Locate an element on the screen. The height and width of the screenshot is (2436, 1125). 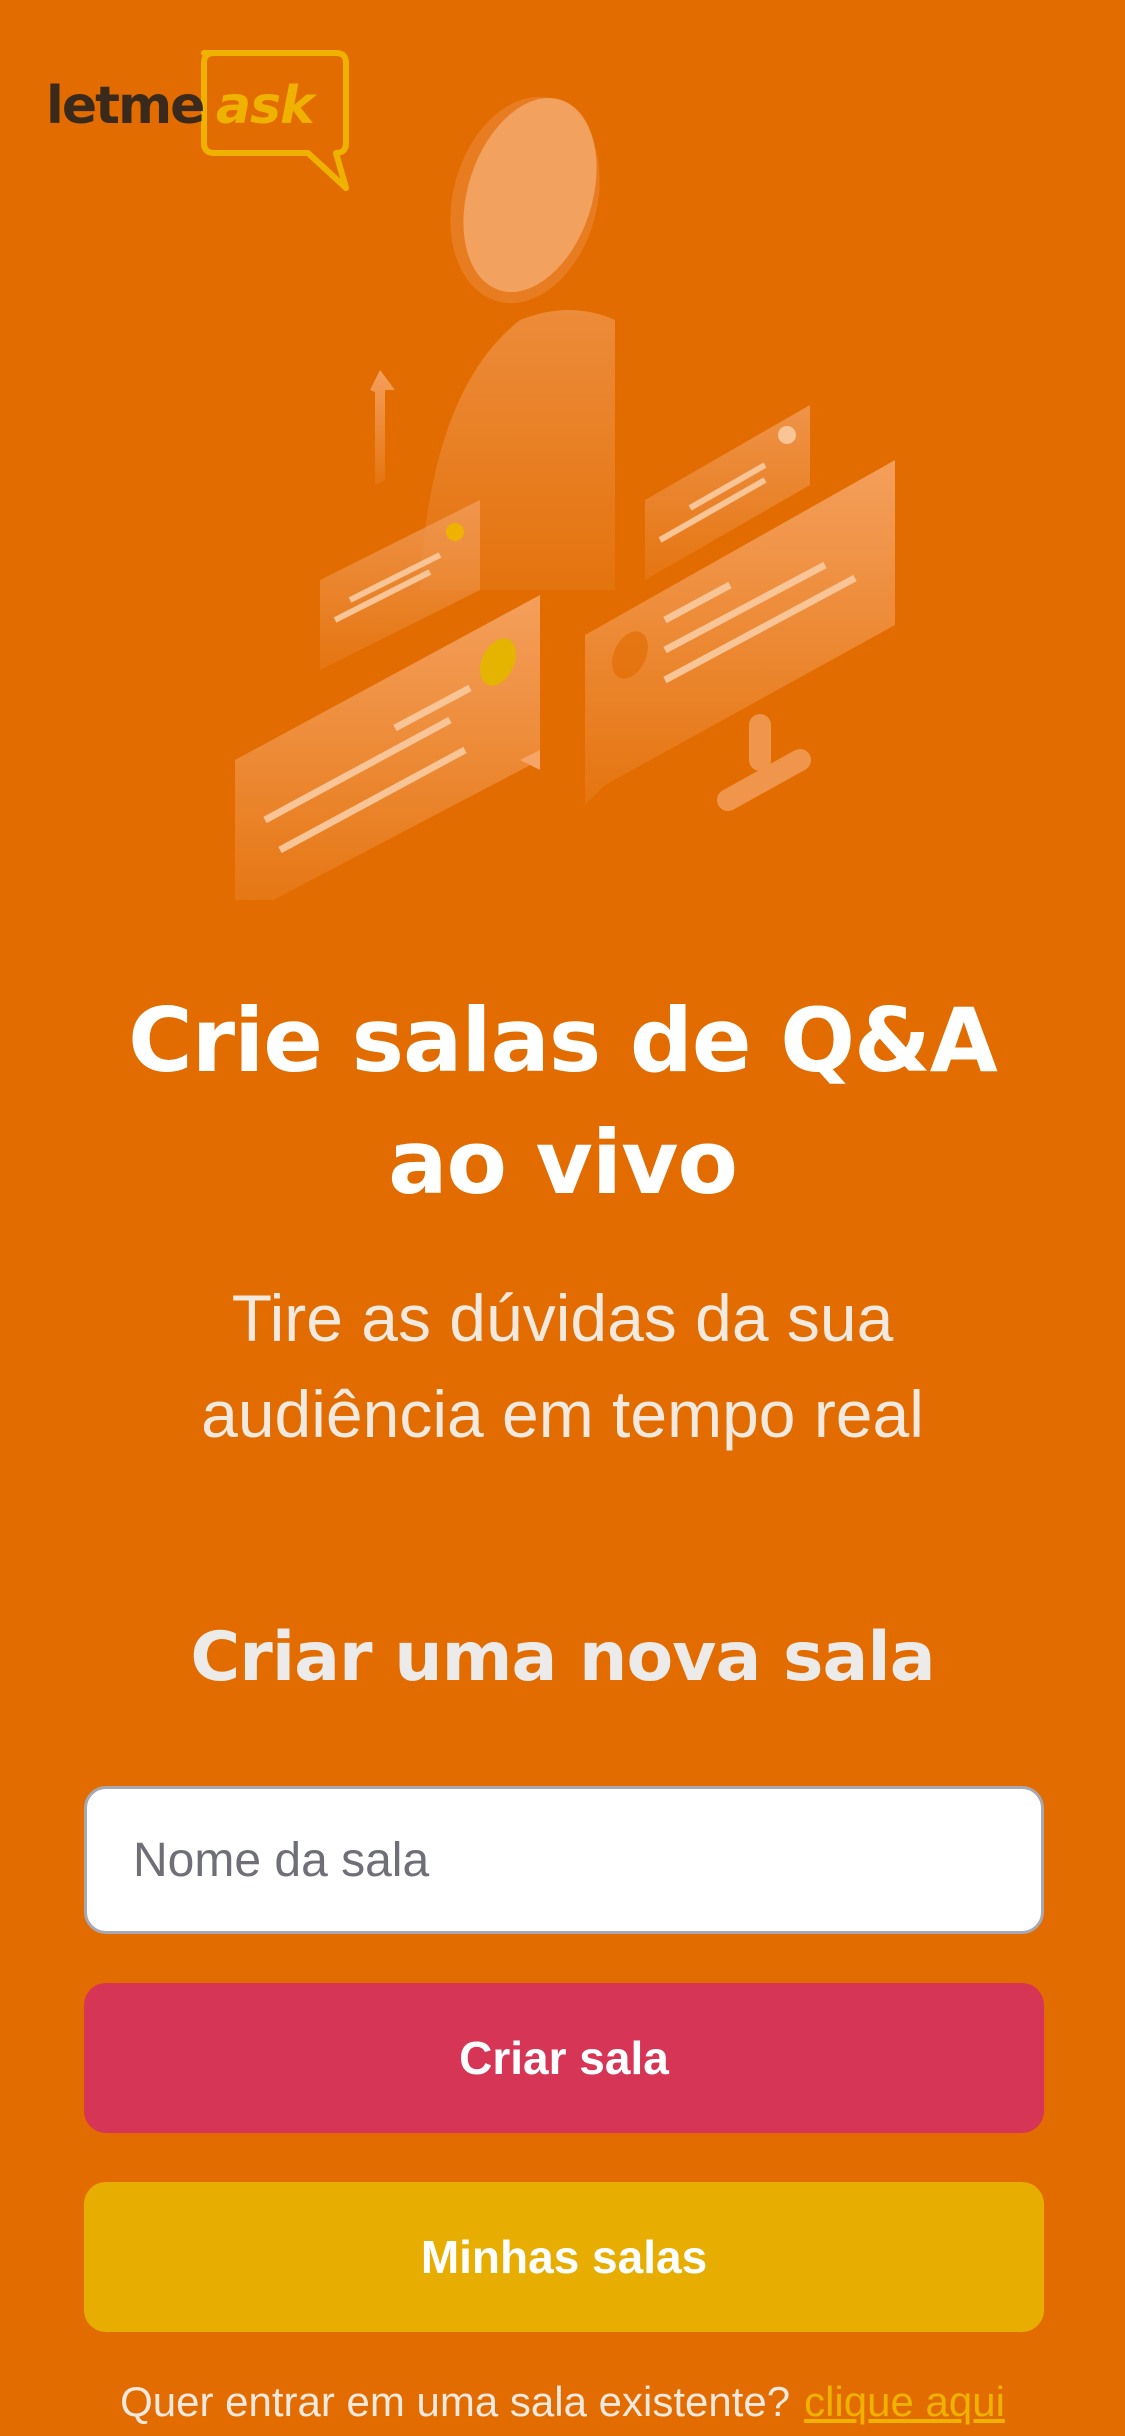
big-card-left is located at coordinates (387, 747).